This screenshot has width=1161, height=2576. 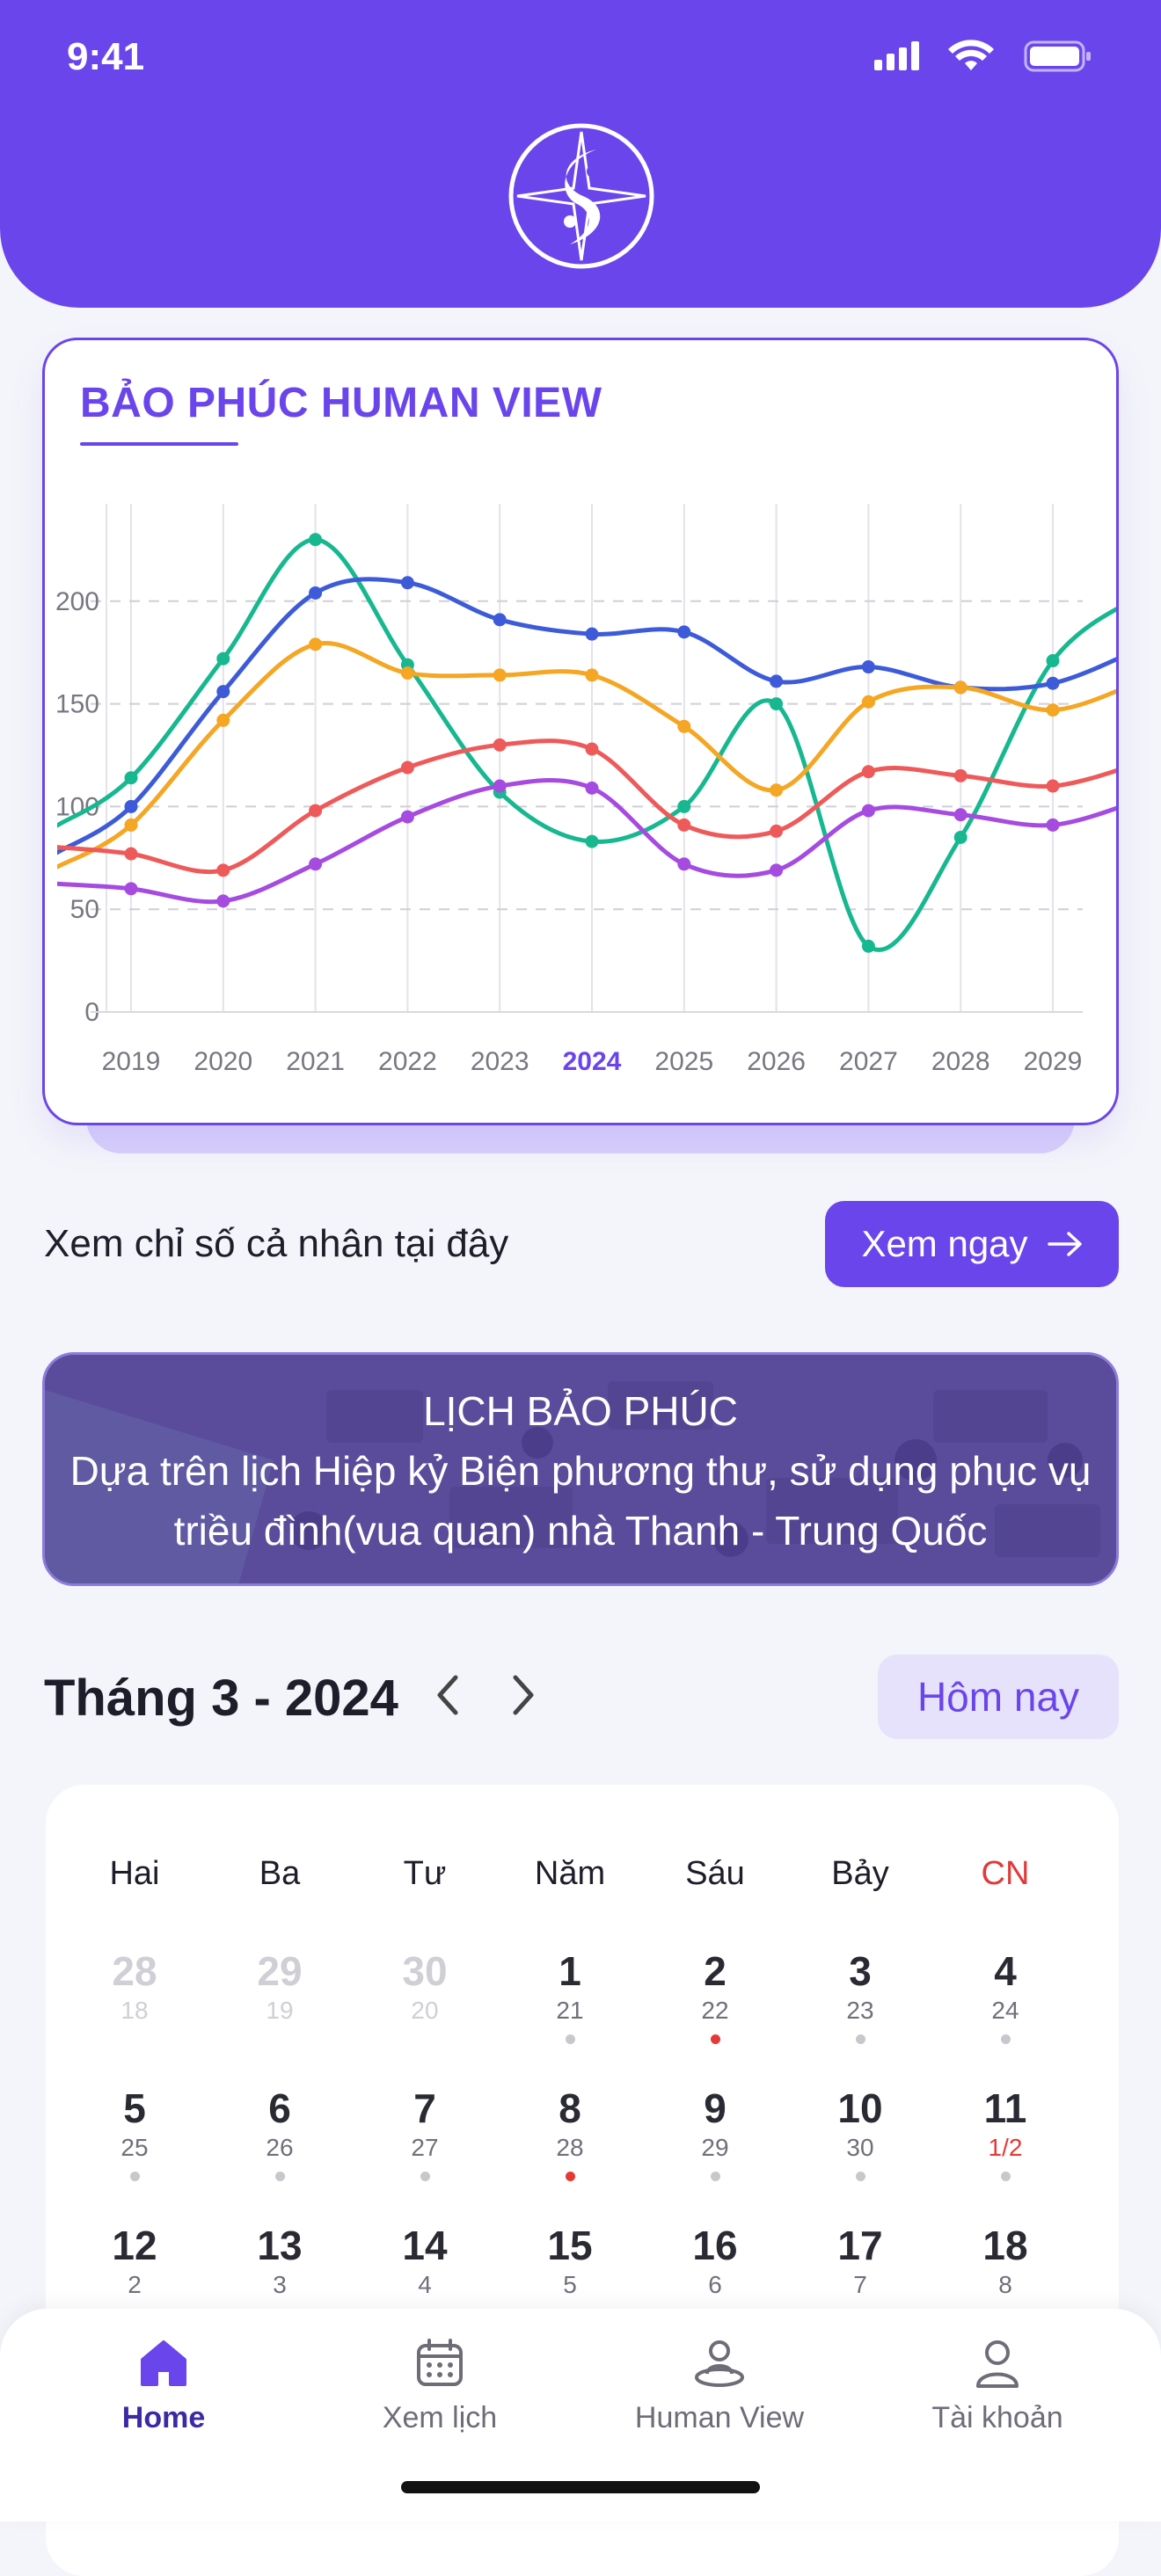 I want to click on today-button: Hôm nay, so click(x=998, y=1697).